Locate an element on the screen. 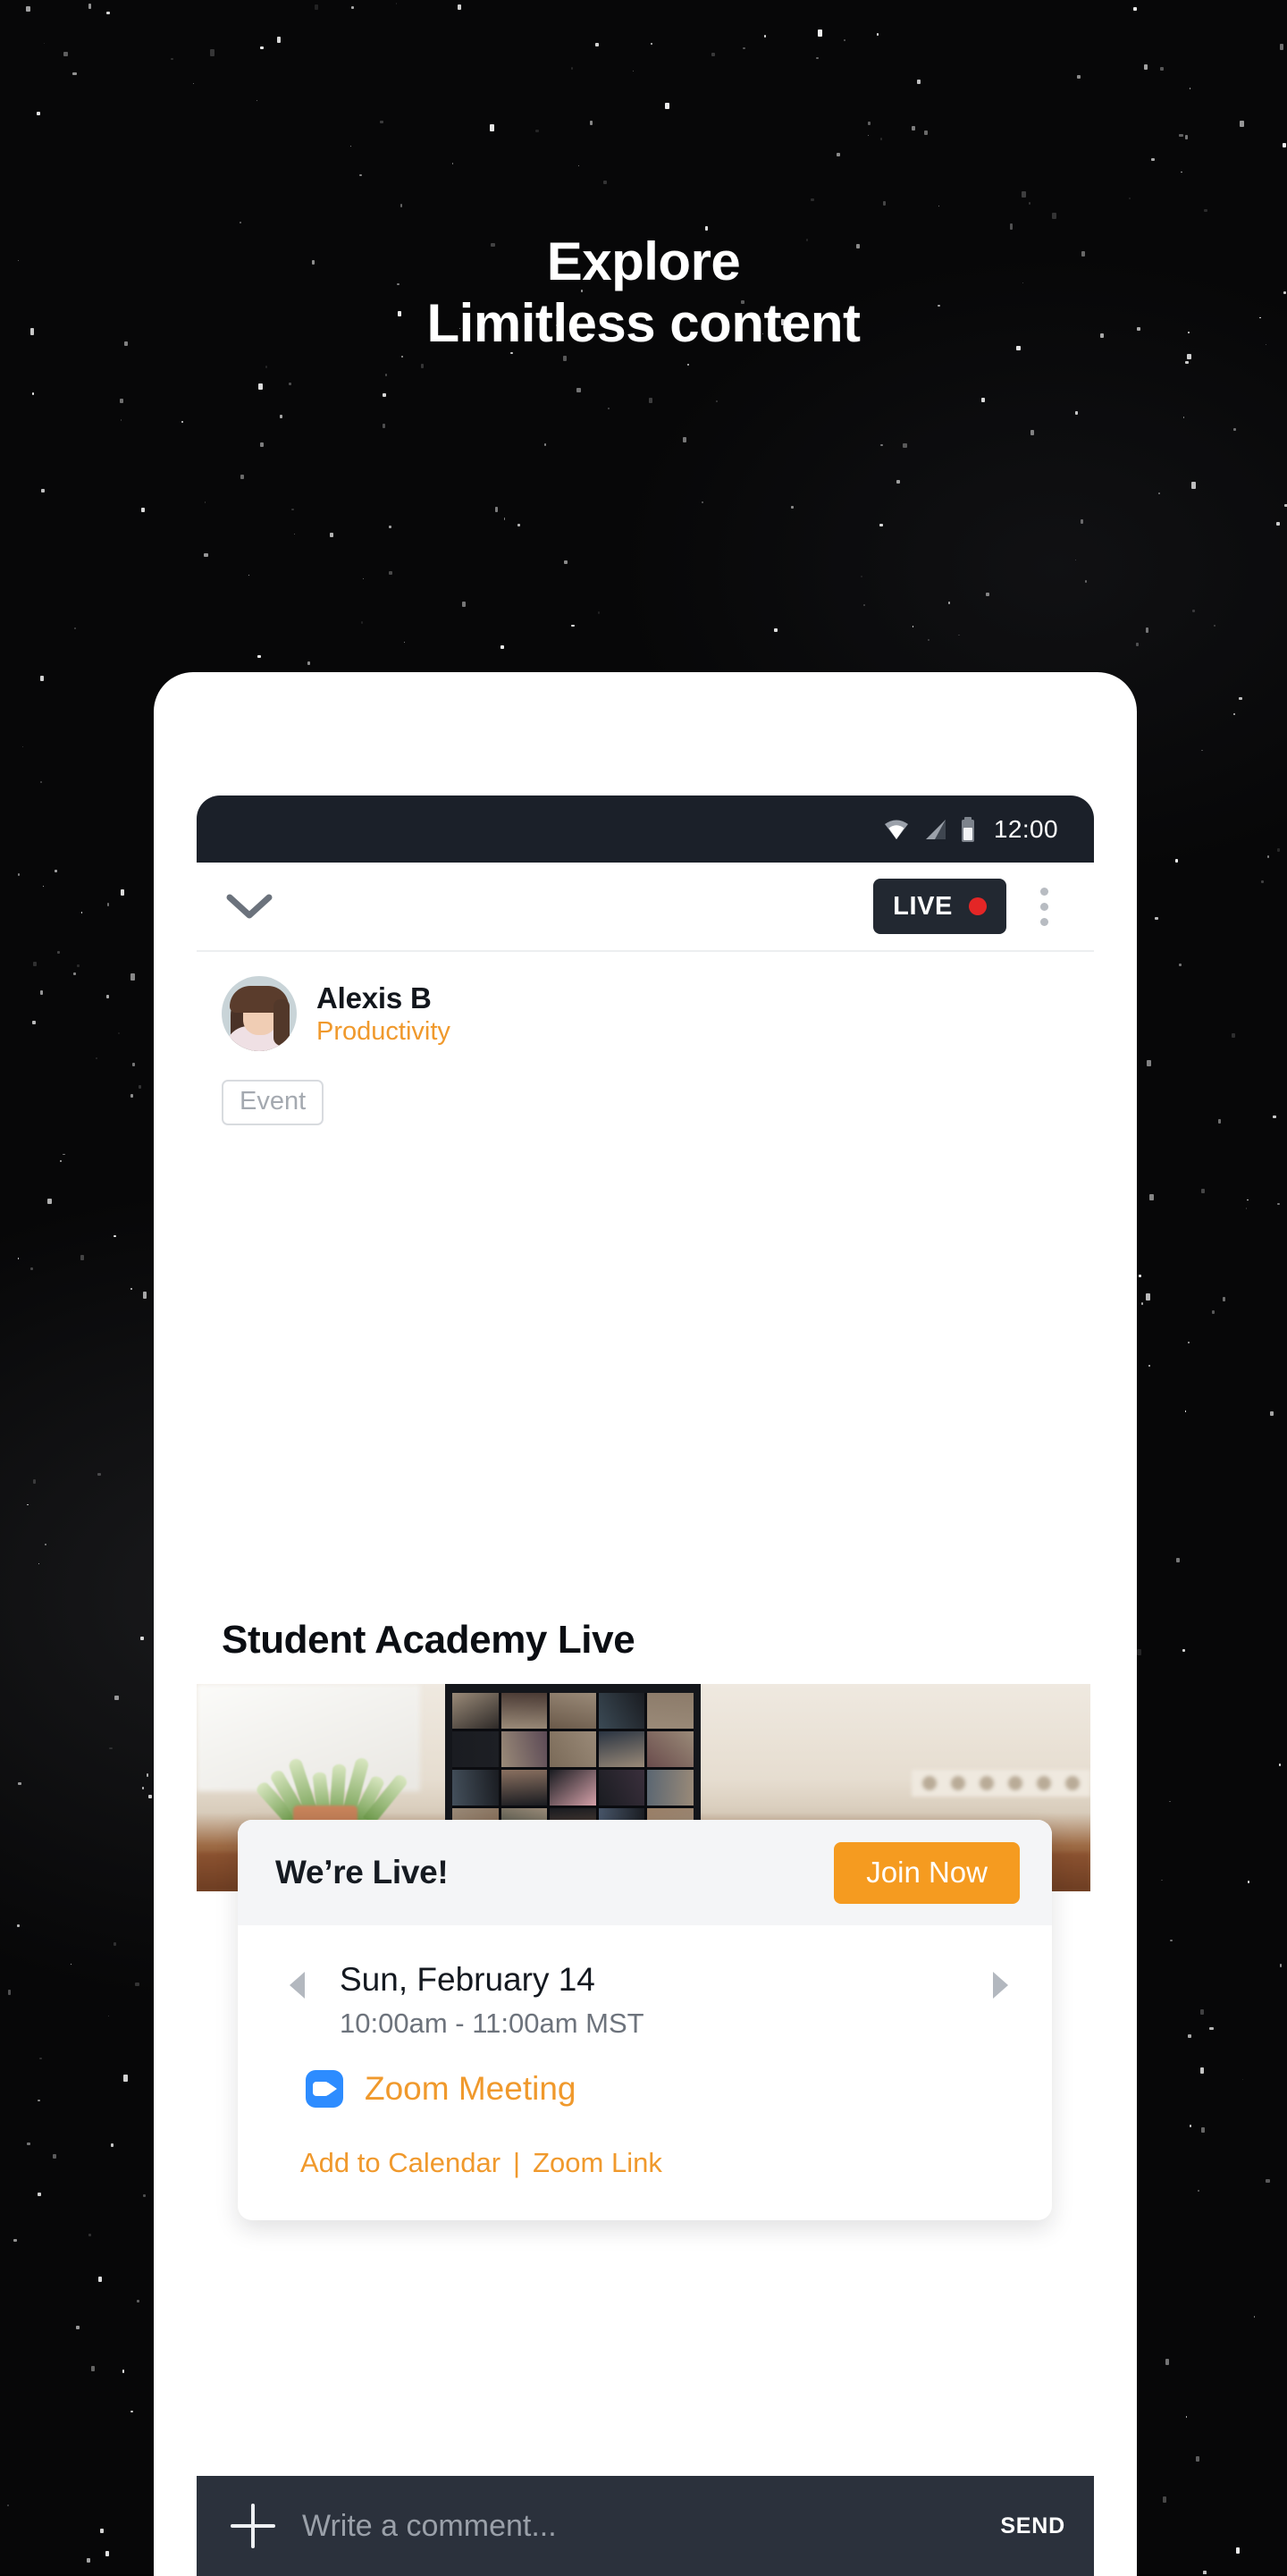 The image size is (1287, 2576). app-header: LIVE is located at coordinates (645, 908).